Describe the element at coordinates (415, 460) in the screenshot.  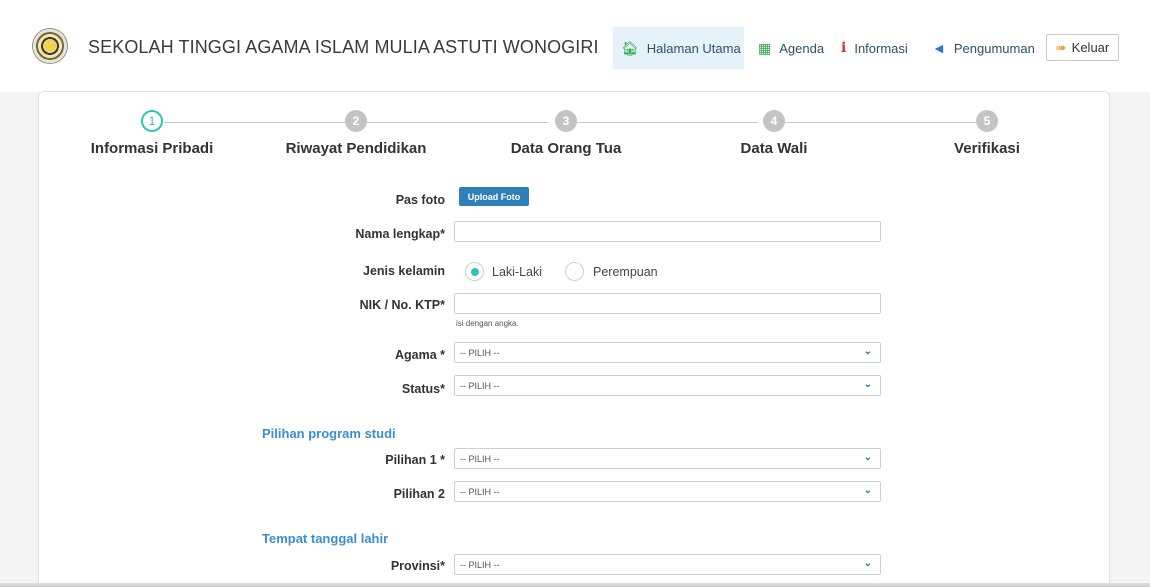
I see `choice1-label: Pilihan 1 *` at that location.